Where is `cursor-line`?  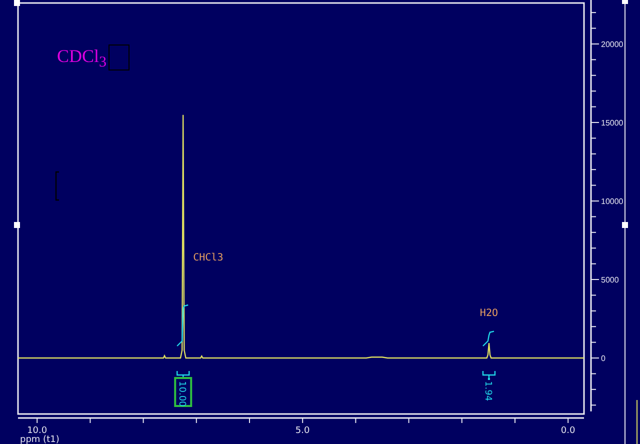
cursor-line is located at coordinates (637, 422).